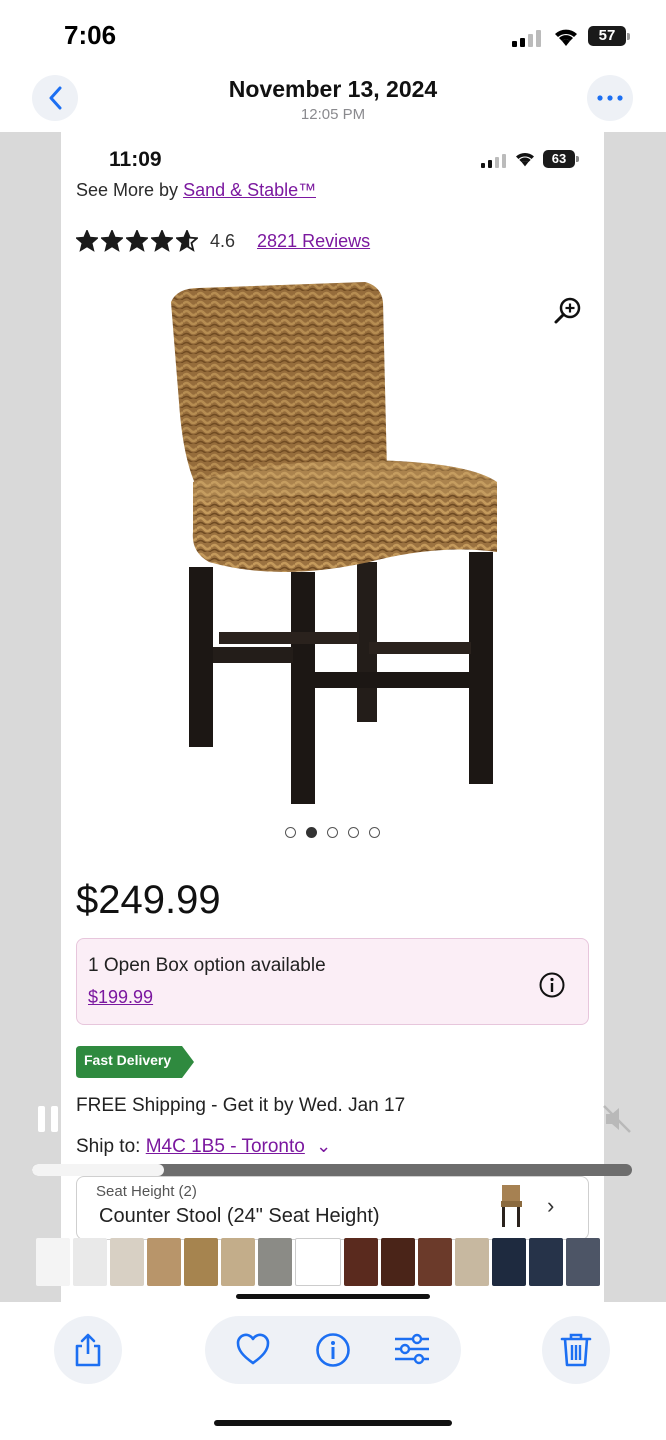 This screenshot has width=666, height=1440. I want to click on photo-date: November 13, 2024, so click(333, 89).